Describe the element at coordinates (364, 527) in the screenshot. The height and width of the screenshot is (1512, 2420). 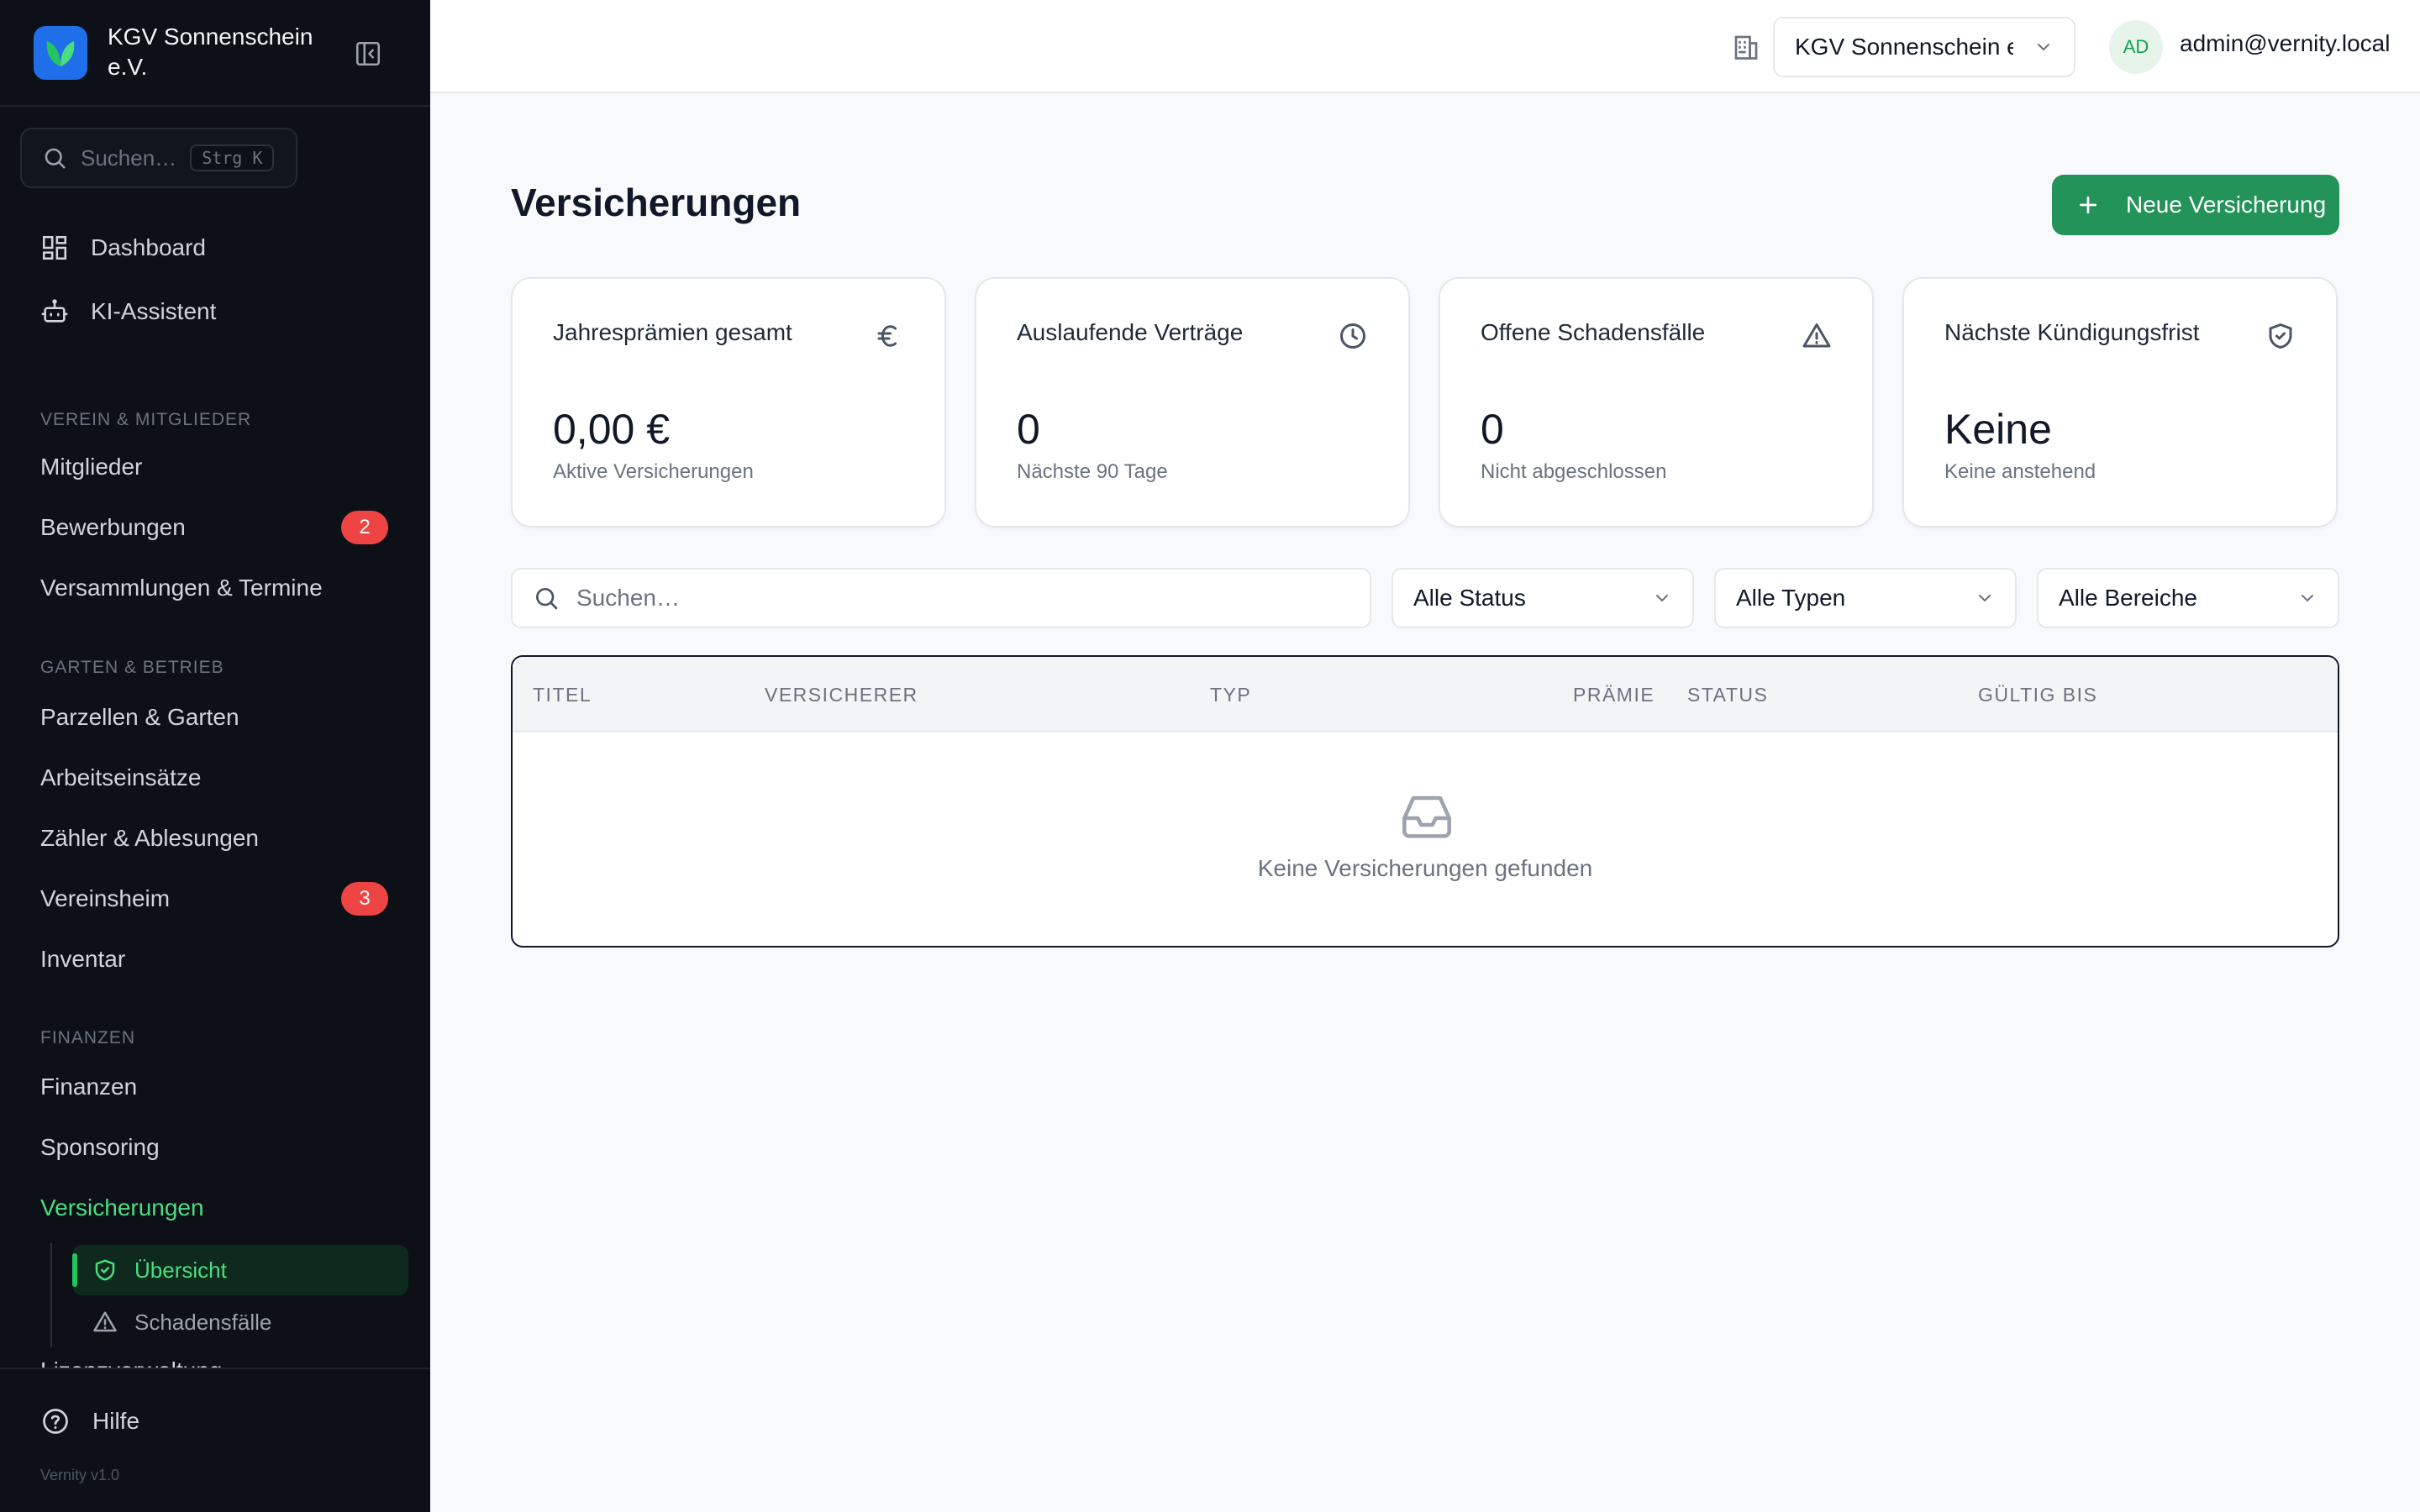
I see `count-badge: 2` at that location.